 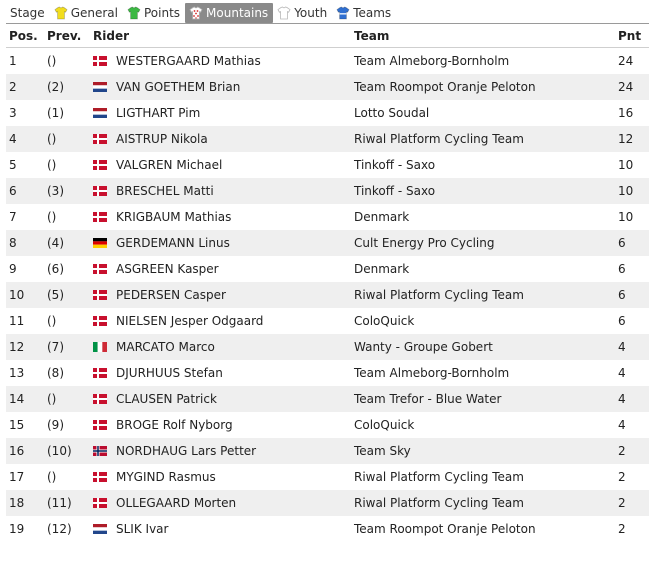 I want to click on cell-prev: (11), so click(x=59, y=503).